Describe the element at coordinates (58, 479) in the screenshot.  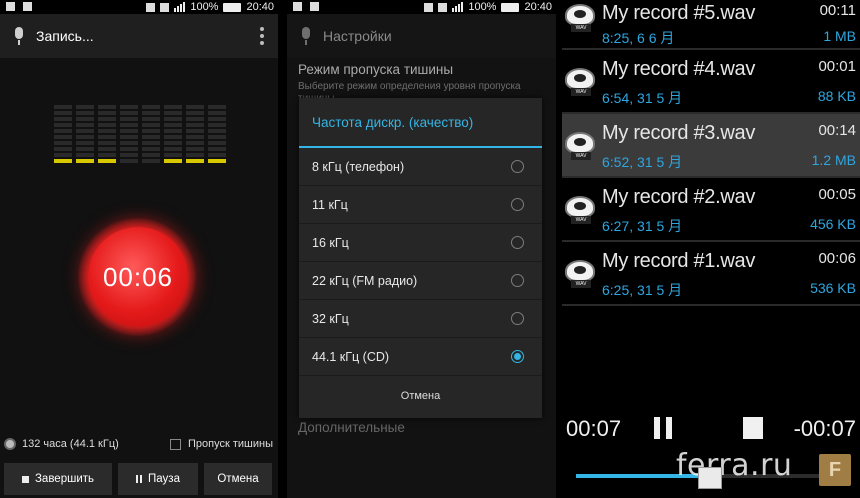
I see `finish-button: Завершить` at that location.